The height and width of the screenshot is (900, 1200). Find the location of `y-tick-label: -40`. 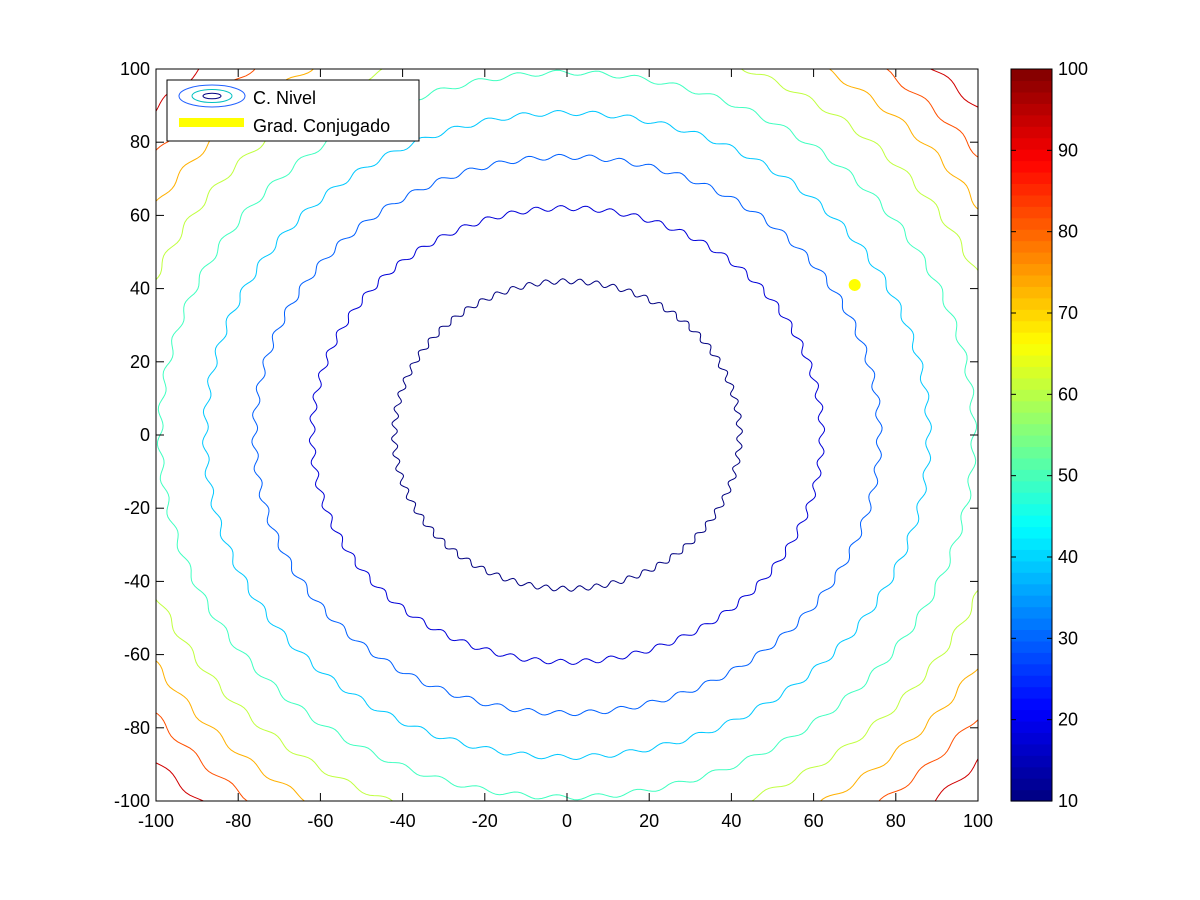

y-tick-label: -40 is located at coordinates (137, 581).